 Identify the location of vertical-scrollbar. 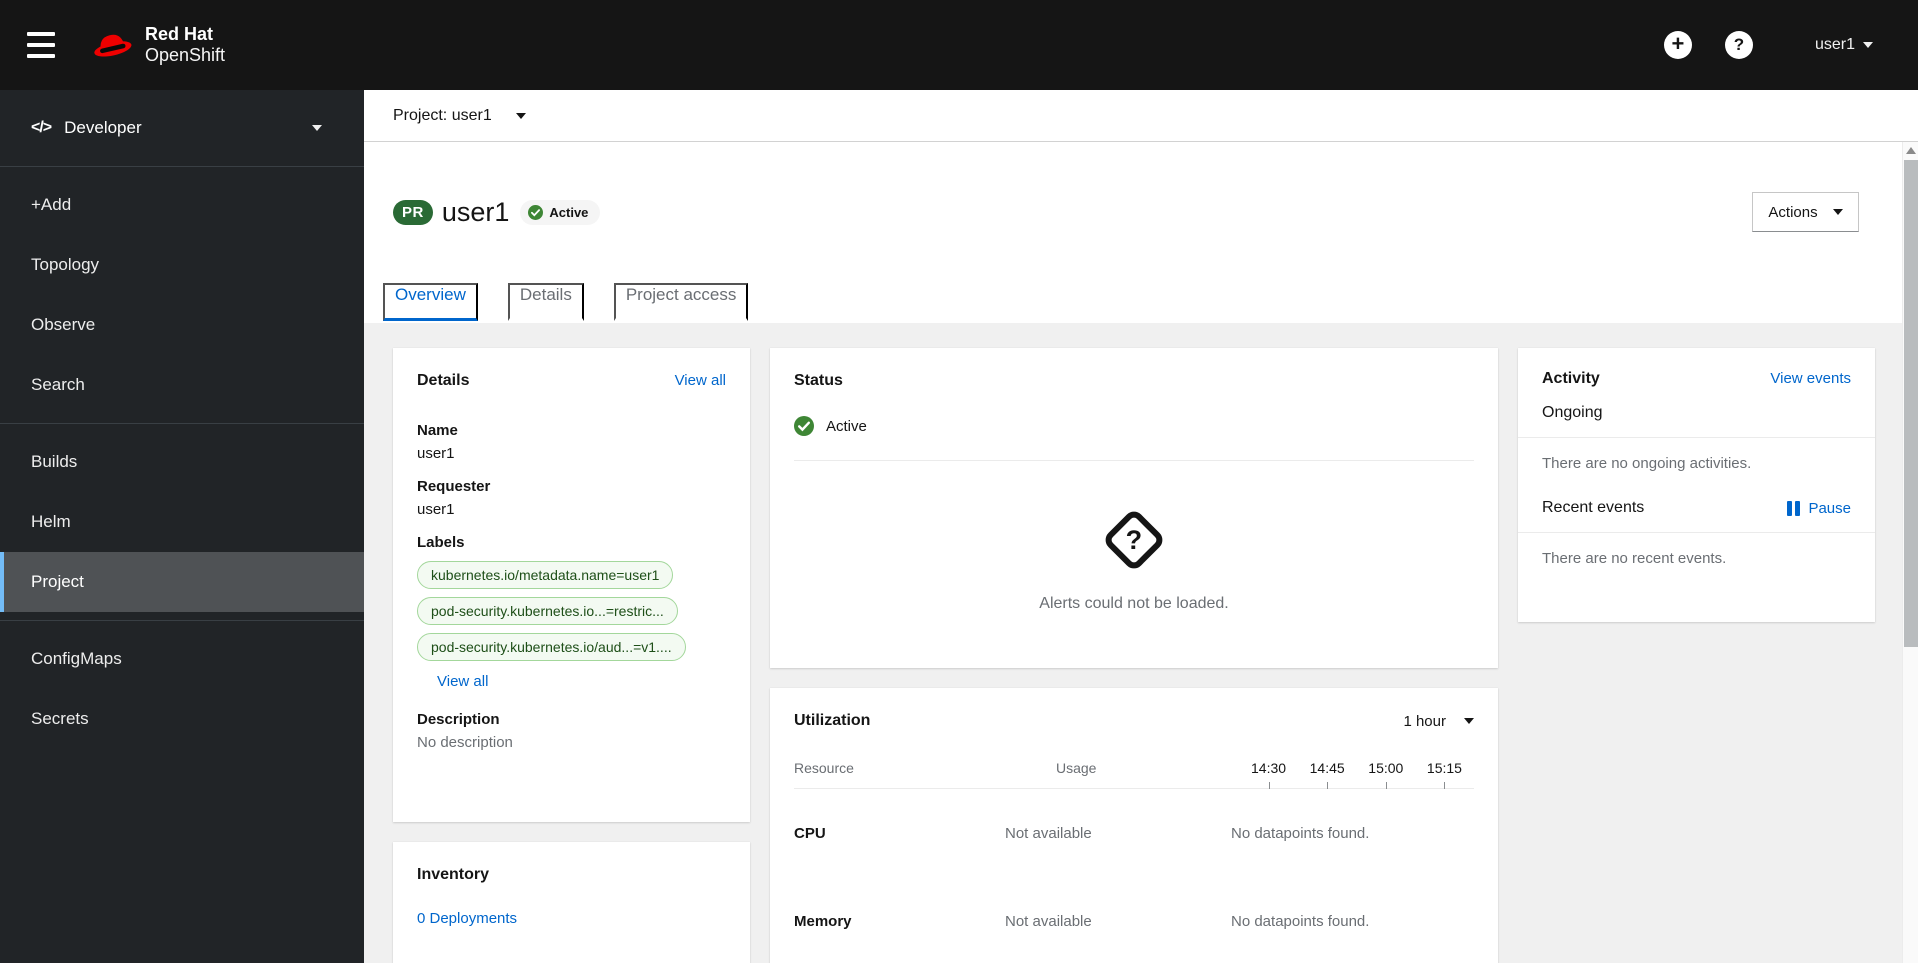
(1910, 552).